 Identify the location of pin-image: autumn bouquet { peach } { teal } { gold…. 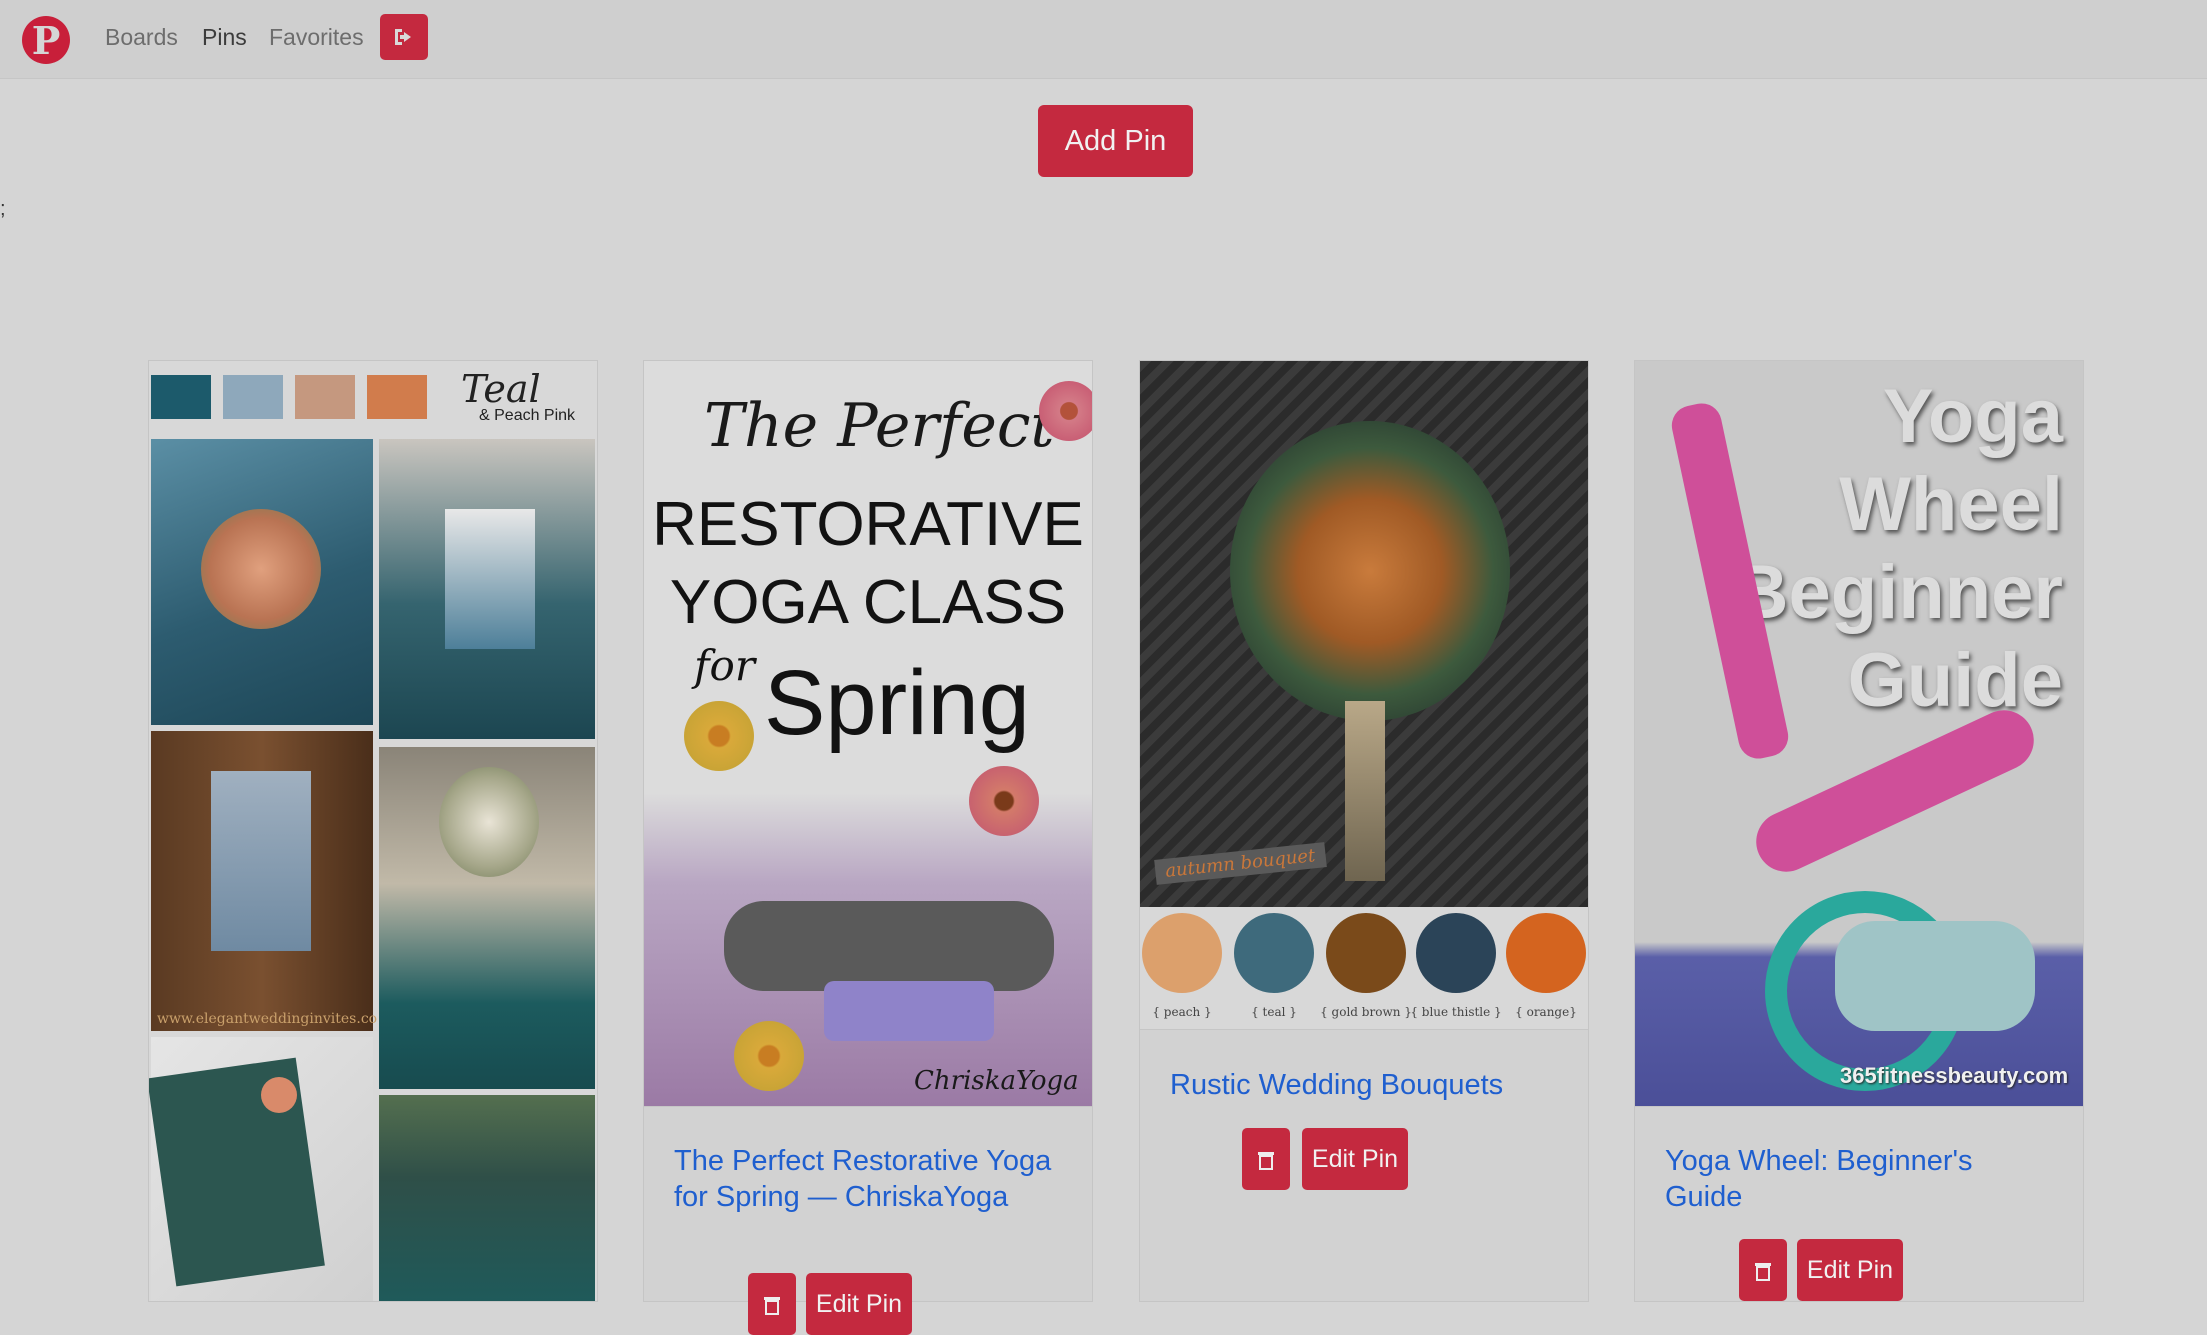
(1364, 695).